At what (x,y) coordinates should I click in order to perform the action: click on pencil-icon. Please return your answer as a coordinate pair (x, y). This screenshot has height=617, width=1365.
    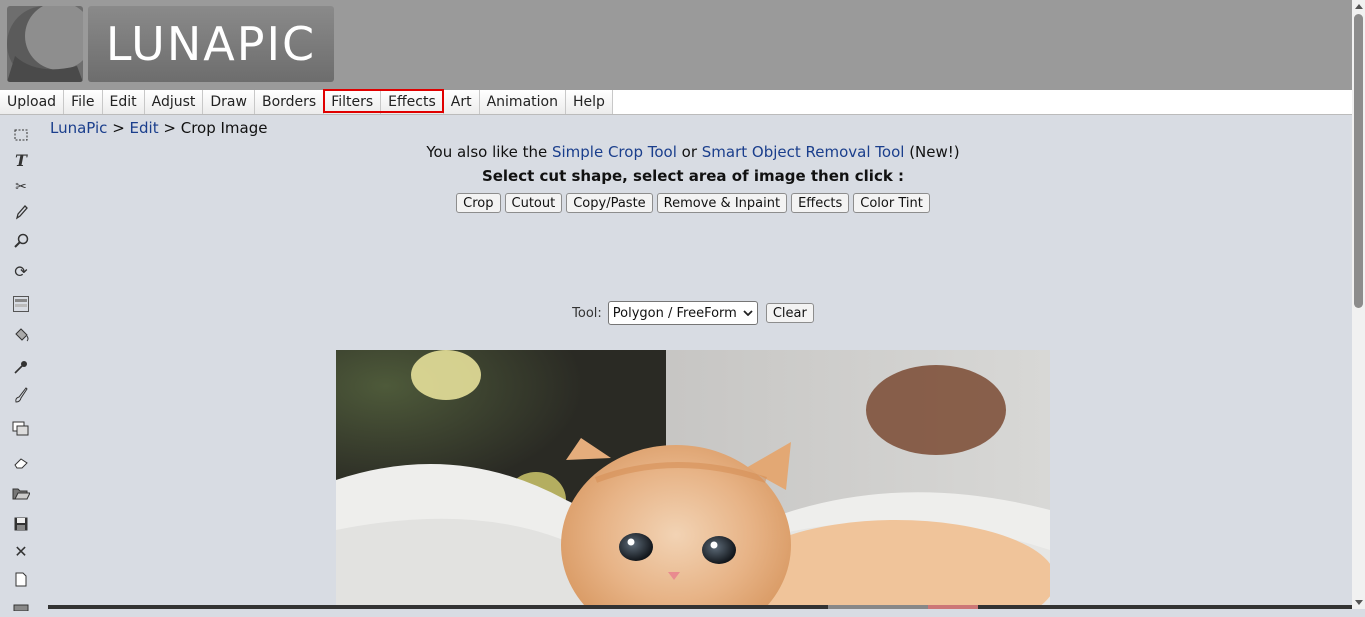
    Looking at the image, I should click on (21, 212).